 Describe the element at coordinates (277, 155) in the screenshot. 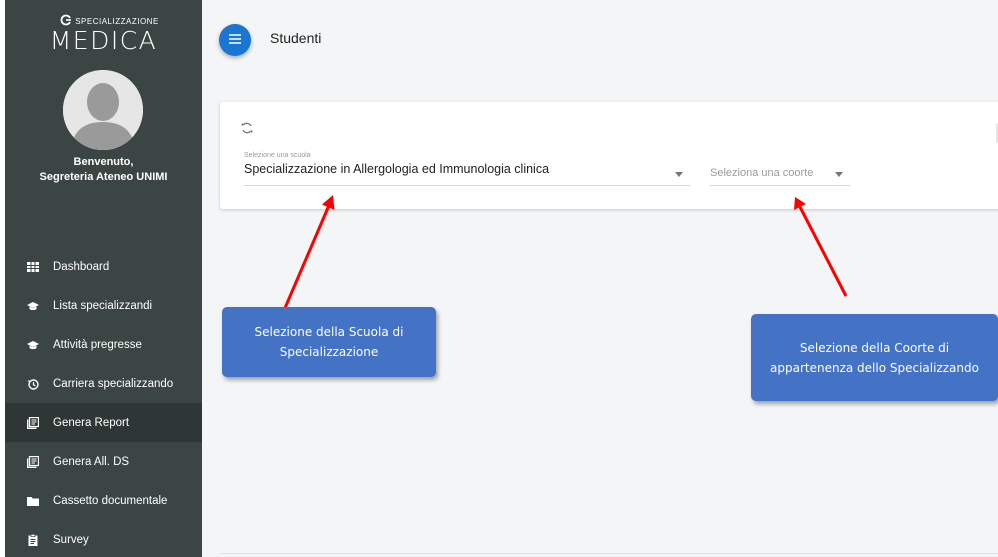

I see `school-select-label: Selezione una scuola` at that location.